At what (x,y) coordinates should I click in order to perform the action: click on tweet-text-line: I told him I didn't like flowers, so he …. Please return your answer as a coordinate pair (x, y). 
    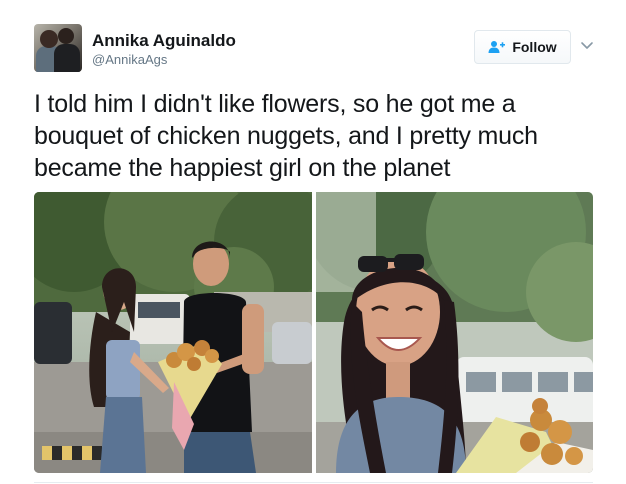
    Looking at the image, I should click on (275, 104).